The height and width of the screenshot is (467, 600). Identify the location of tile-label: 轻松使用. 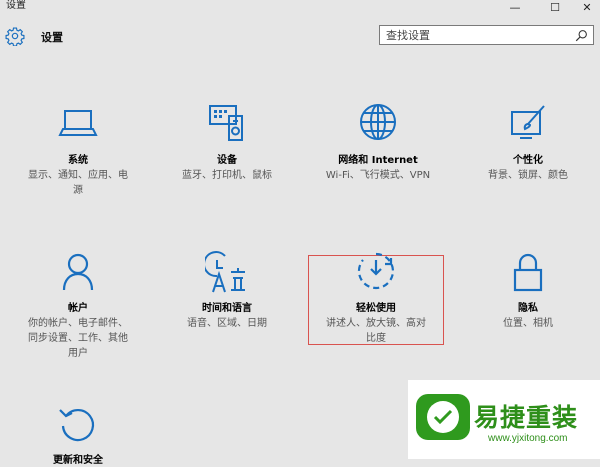
(376, 308).